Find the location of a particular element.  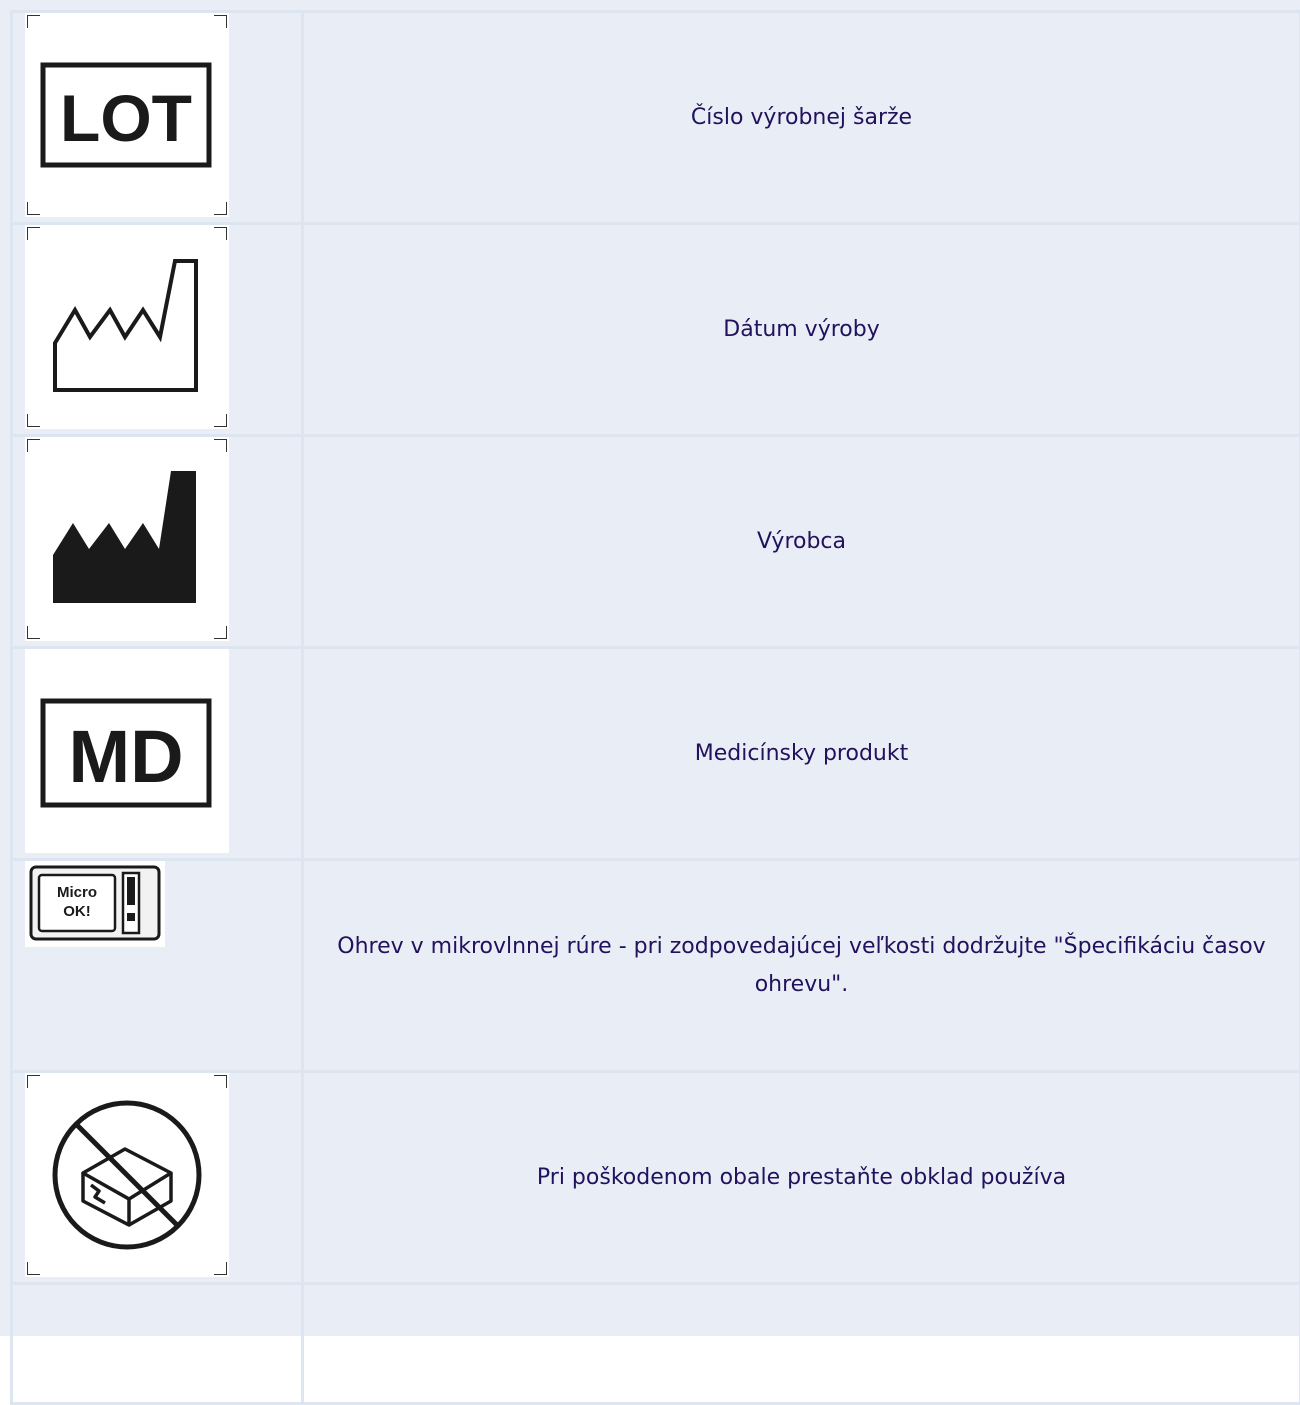

microwave-ok-icon: Micro OK! is located at coordinates (95, 904).